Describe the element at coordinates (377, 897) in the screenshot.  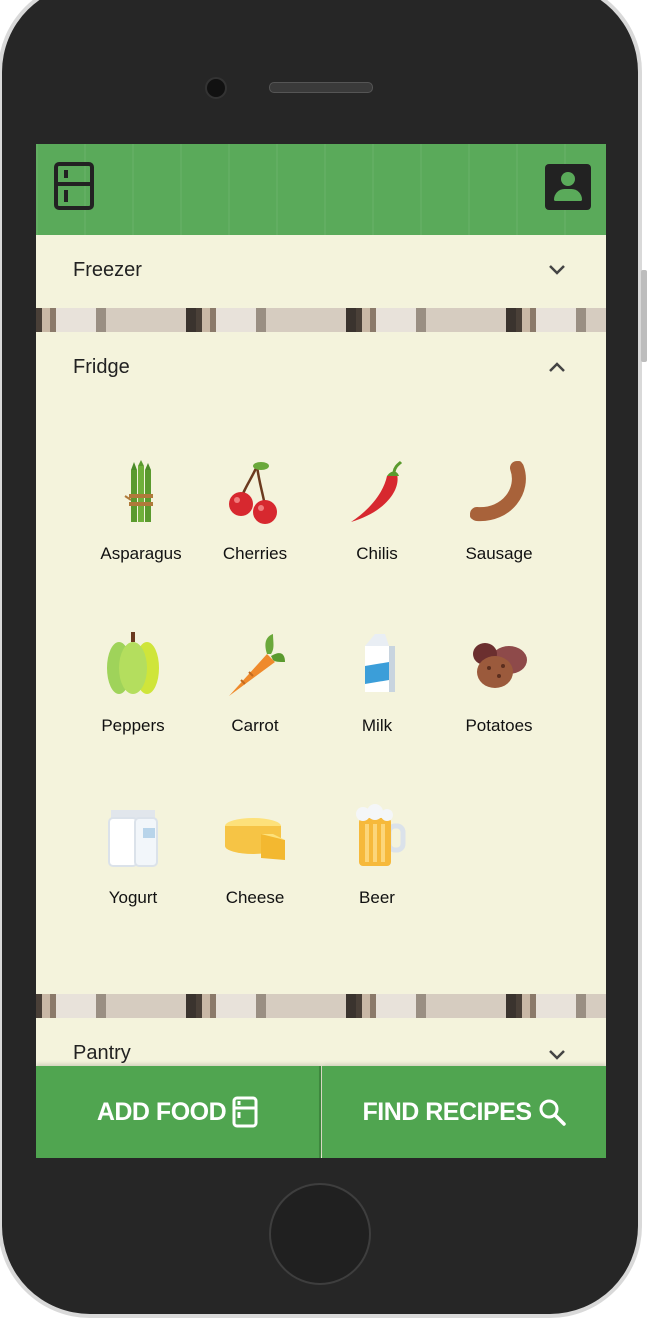
I see `food-label: Beer` at that location.